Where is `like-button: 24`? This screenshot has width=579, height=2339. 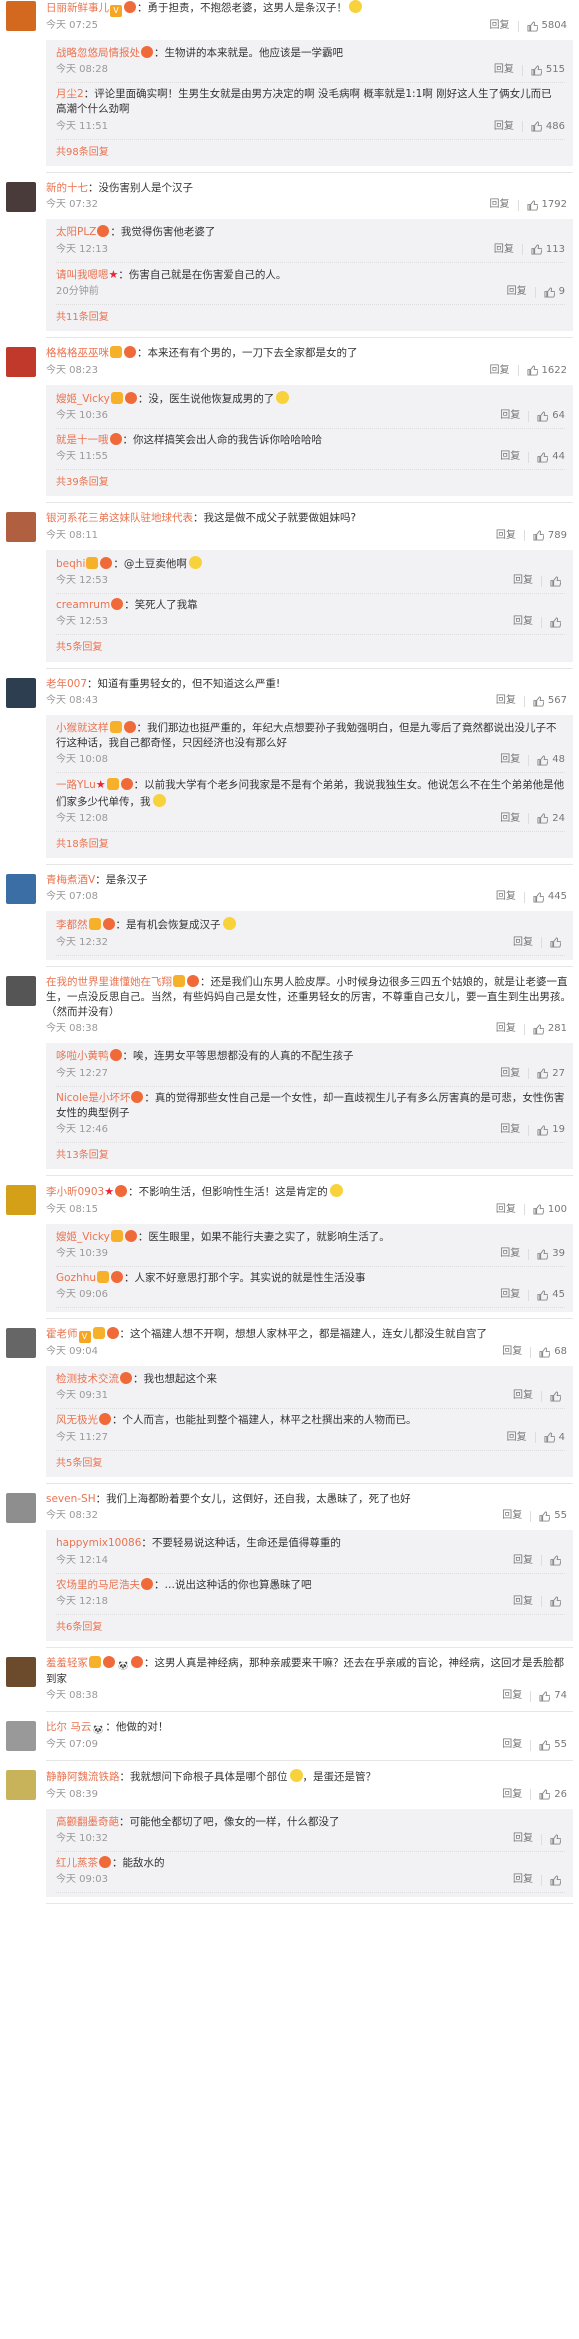 like-button: 24 is located at coordinates (551, 819).